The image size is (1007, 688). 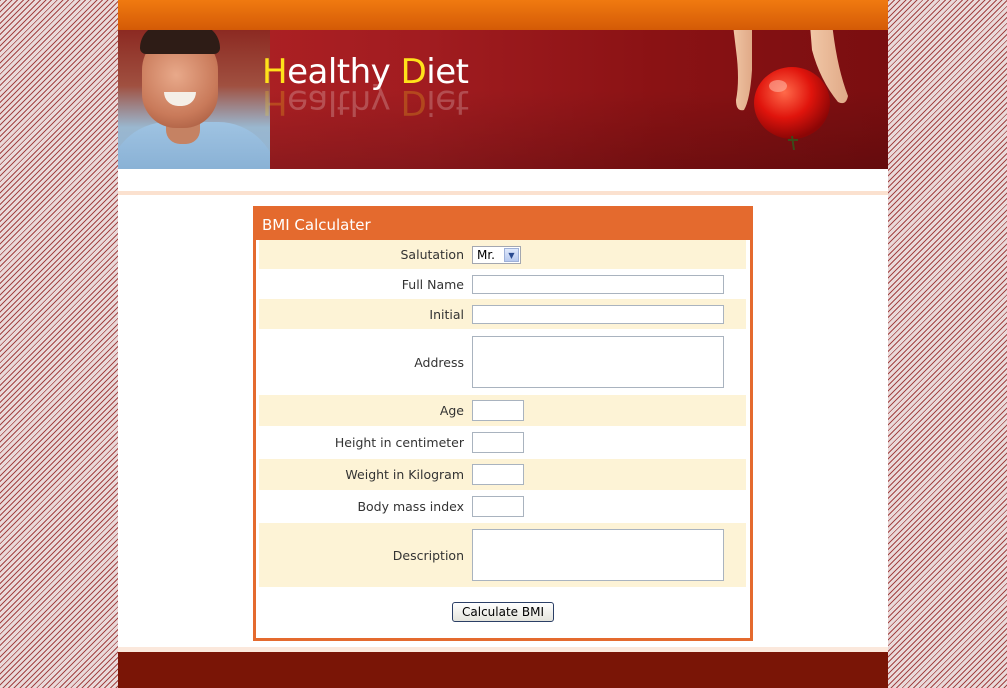 What do you see at coordinates (503, 612) in the screenshot?
I see `calculate-bmi-button: Calculate BMI` at bounding box center [503, 612].